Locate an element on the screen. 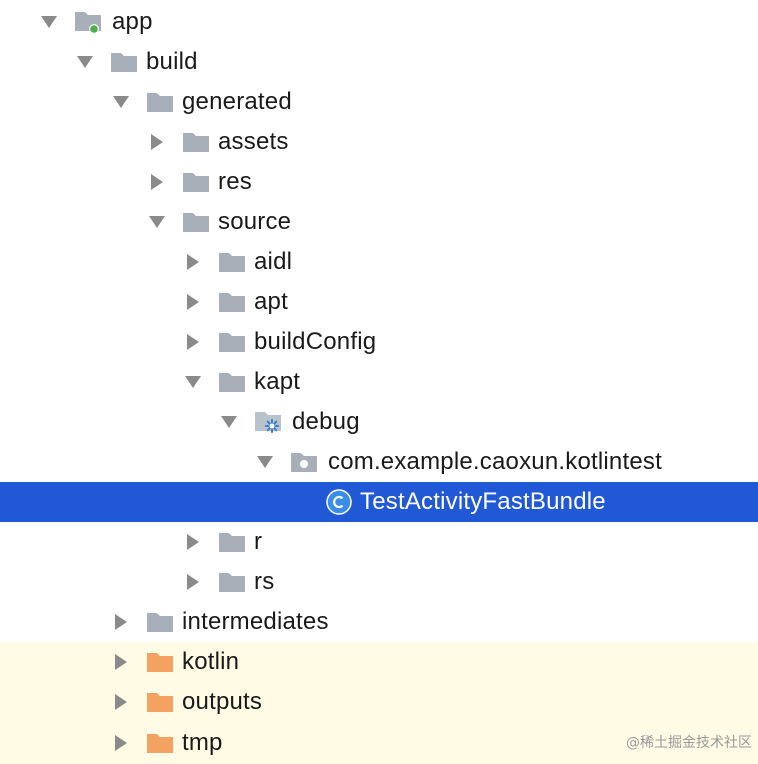 The width and height of the screenshot is (758, 764). tree-row-label: source is located at coordinates (255, 221).